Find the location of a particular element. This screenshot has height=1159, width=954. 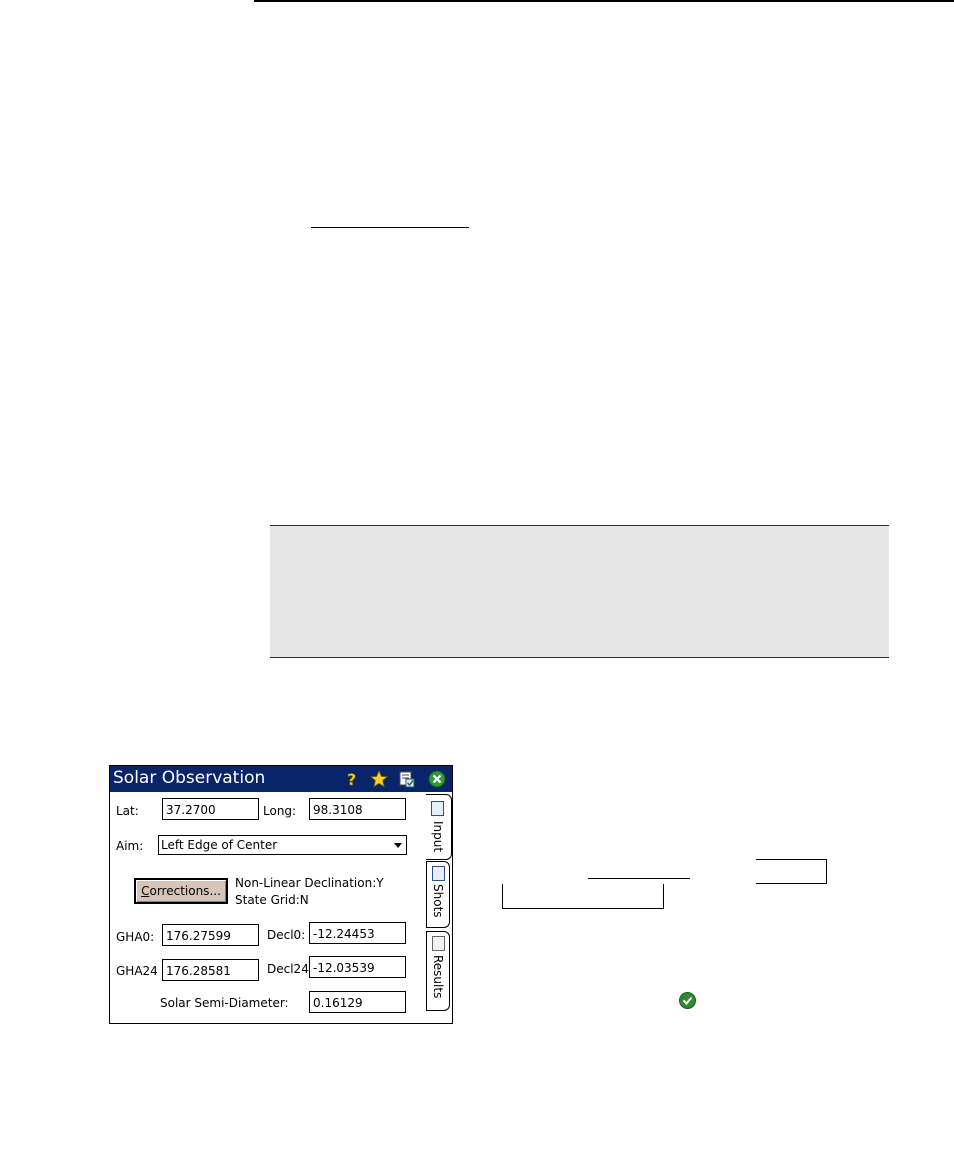

tab-input-label: Input is located at coordinates (438, 837).